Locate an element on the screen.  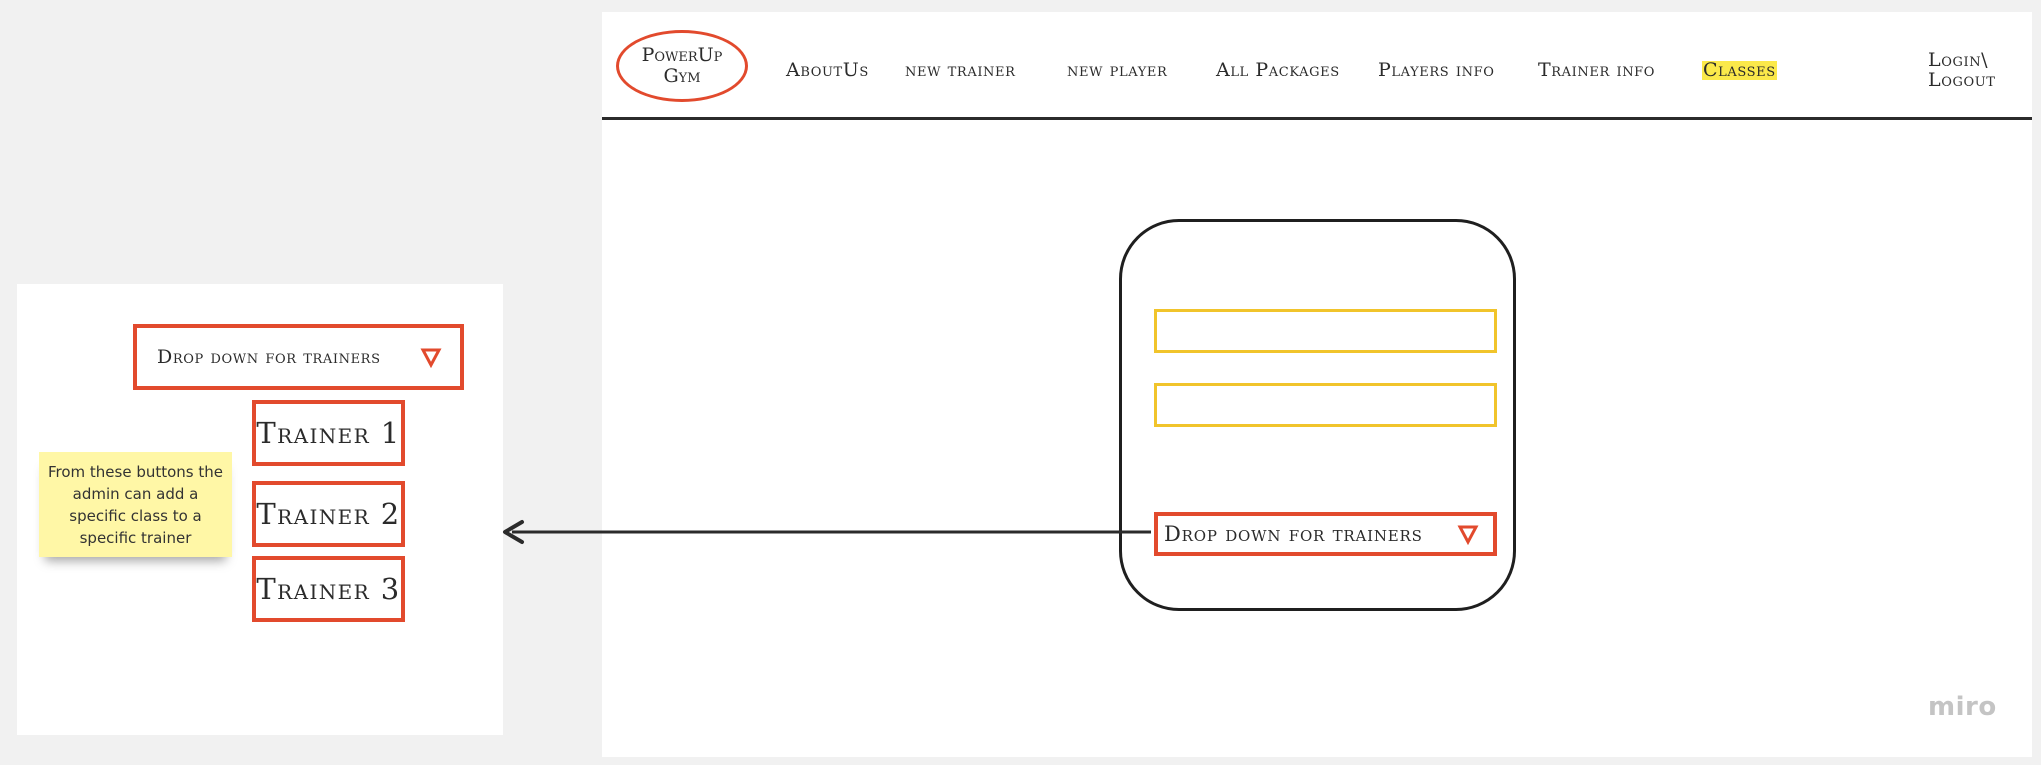
nav-item-players-info: Players info is located at coordinates (1436, 70).